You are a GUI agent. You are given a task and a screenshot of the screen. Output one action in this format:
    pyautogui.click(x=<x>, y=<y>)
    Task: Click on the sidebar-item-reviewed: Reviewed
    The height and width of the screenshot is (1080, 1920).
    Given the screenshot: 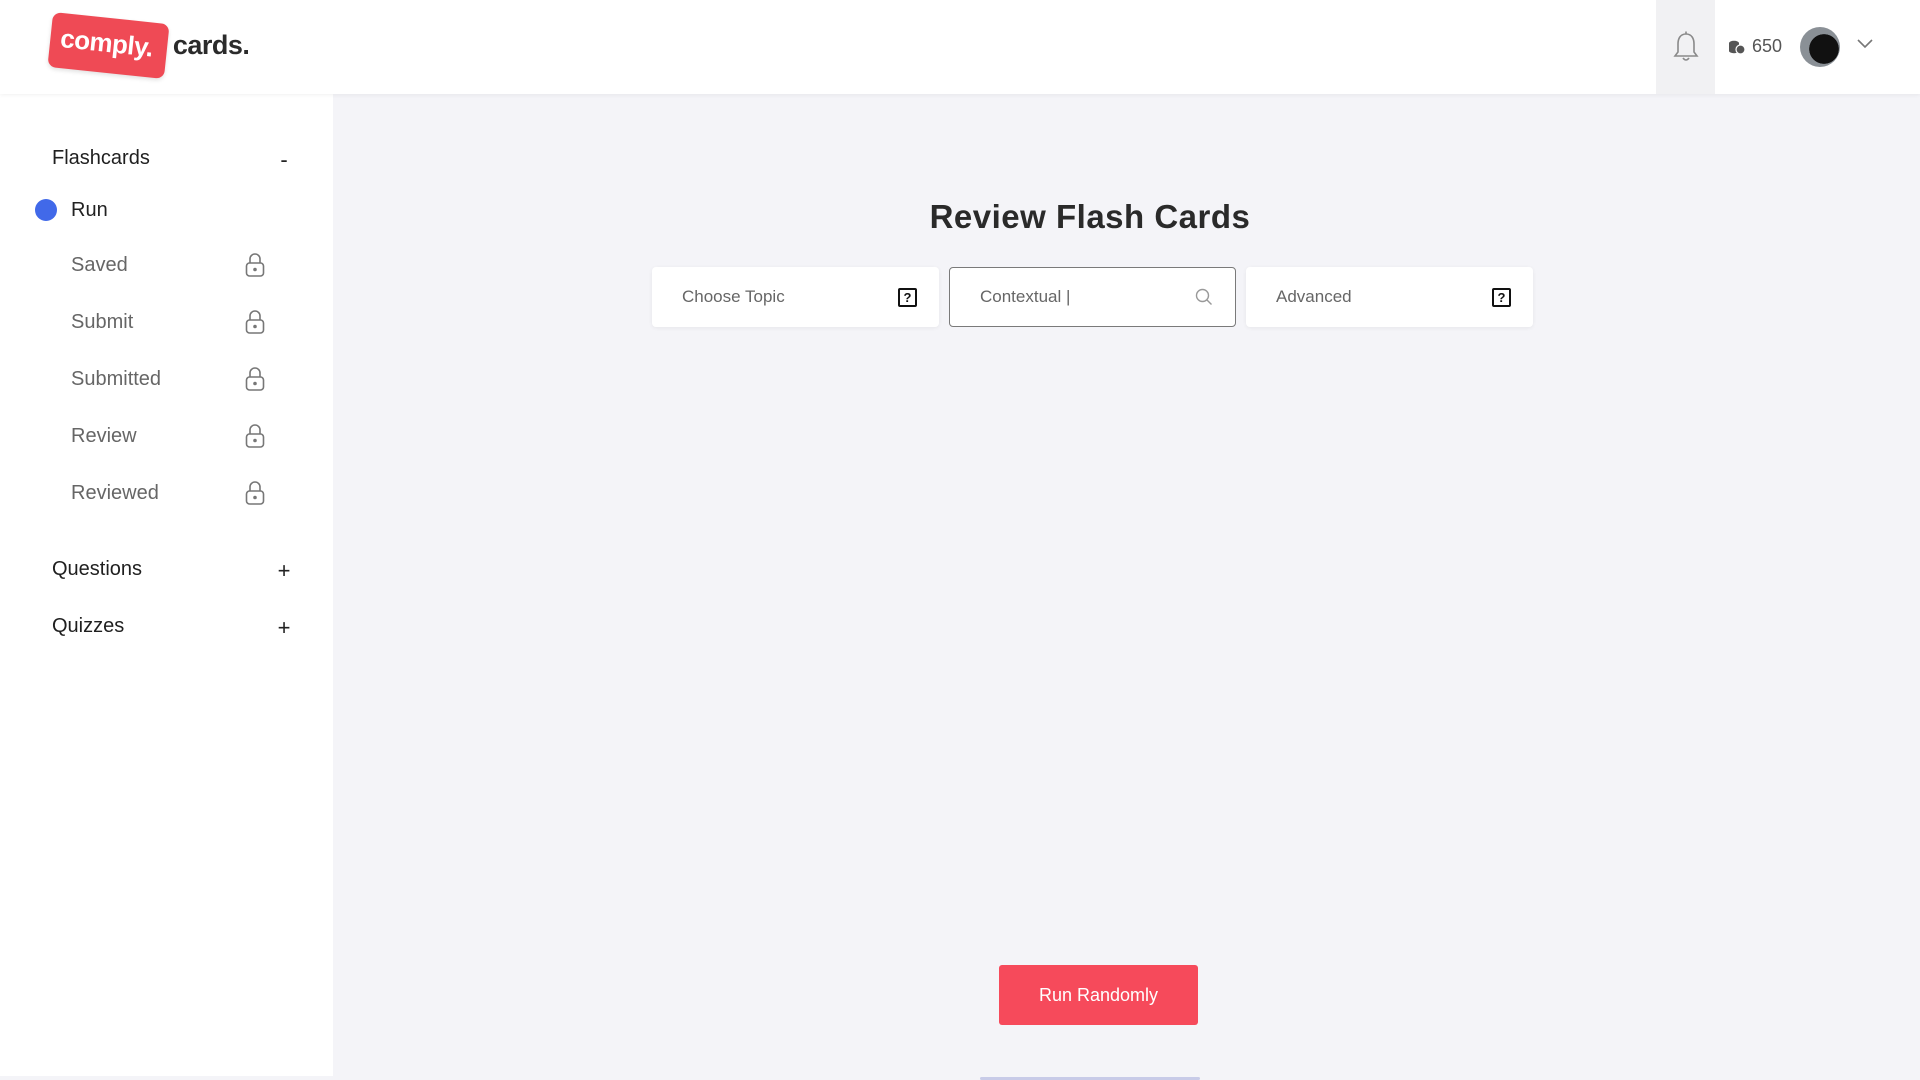 What is the action you would take?
    pyautogui.click(x=168, y=493)
    